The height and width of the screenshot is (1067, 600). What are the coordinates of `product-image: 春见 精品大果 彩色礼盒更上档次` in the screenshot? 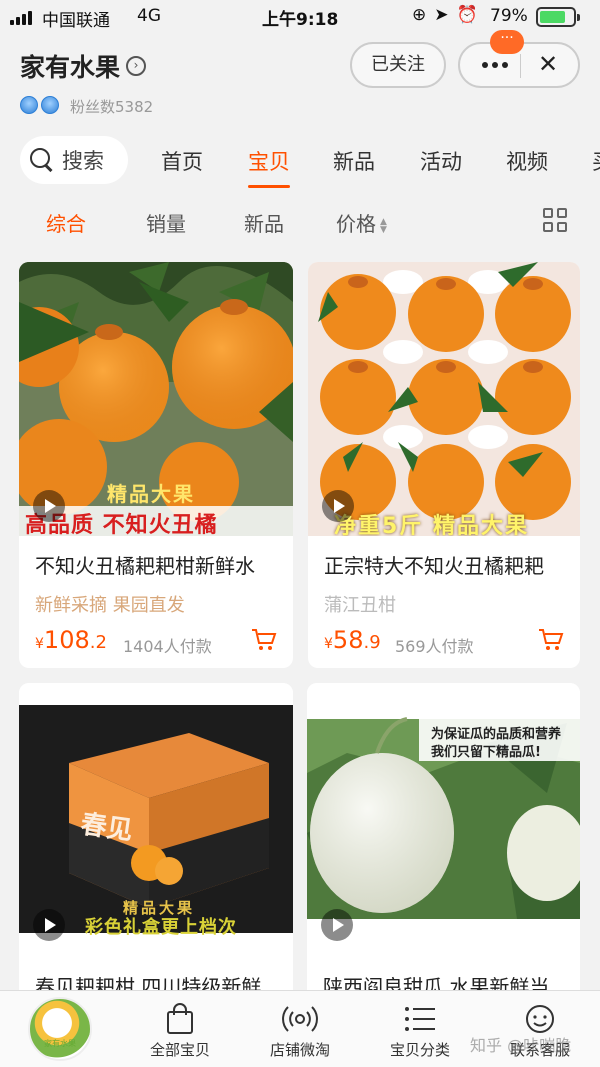 It's located at (156, 820).